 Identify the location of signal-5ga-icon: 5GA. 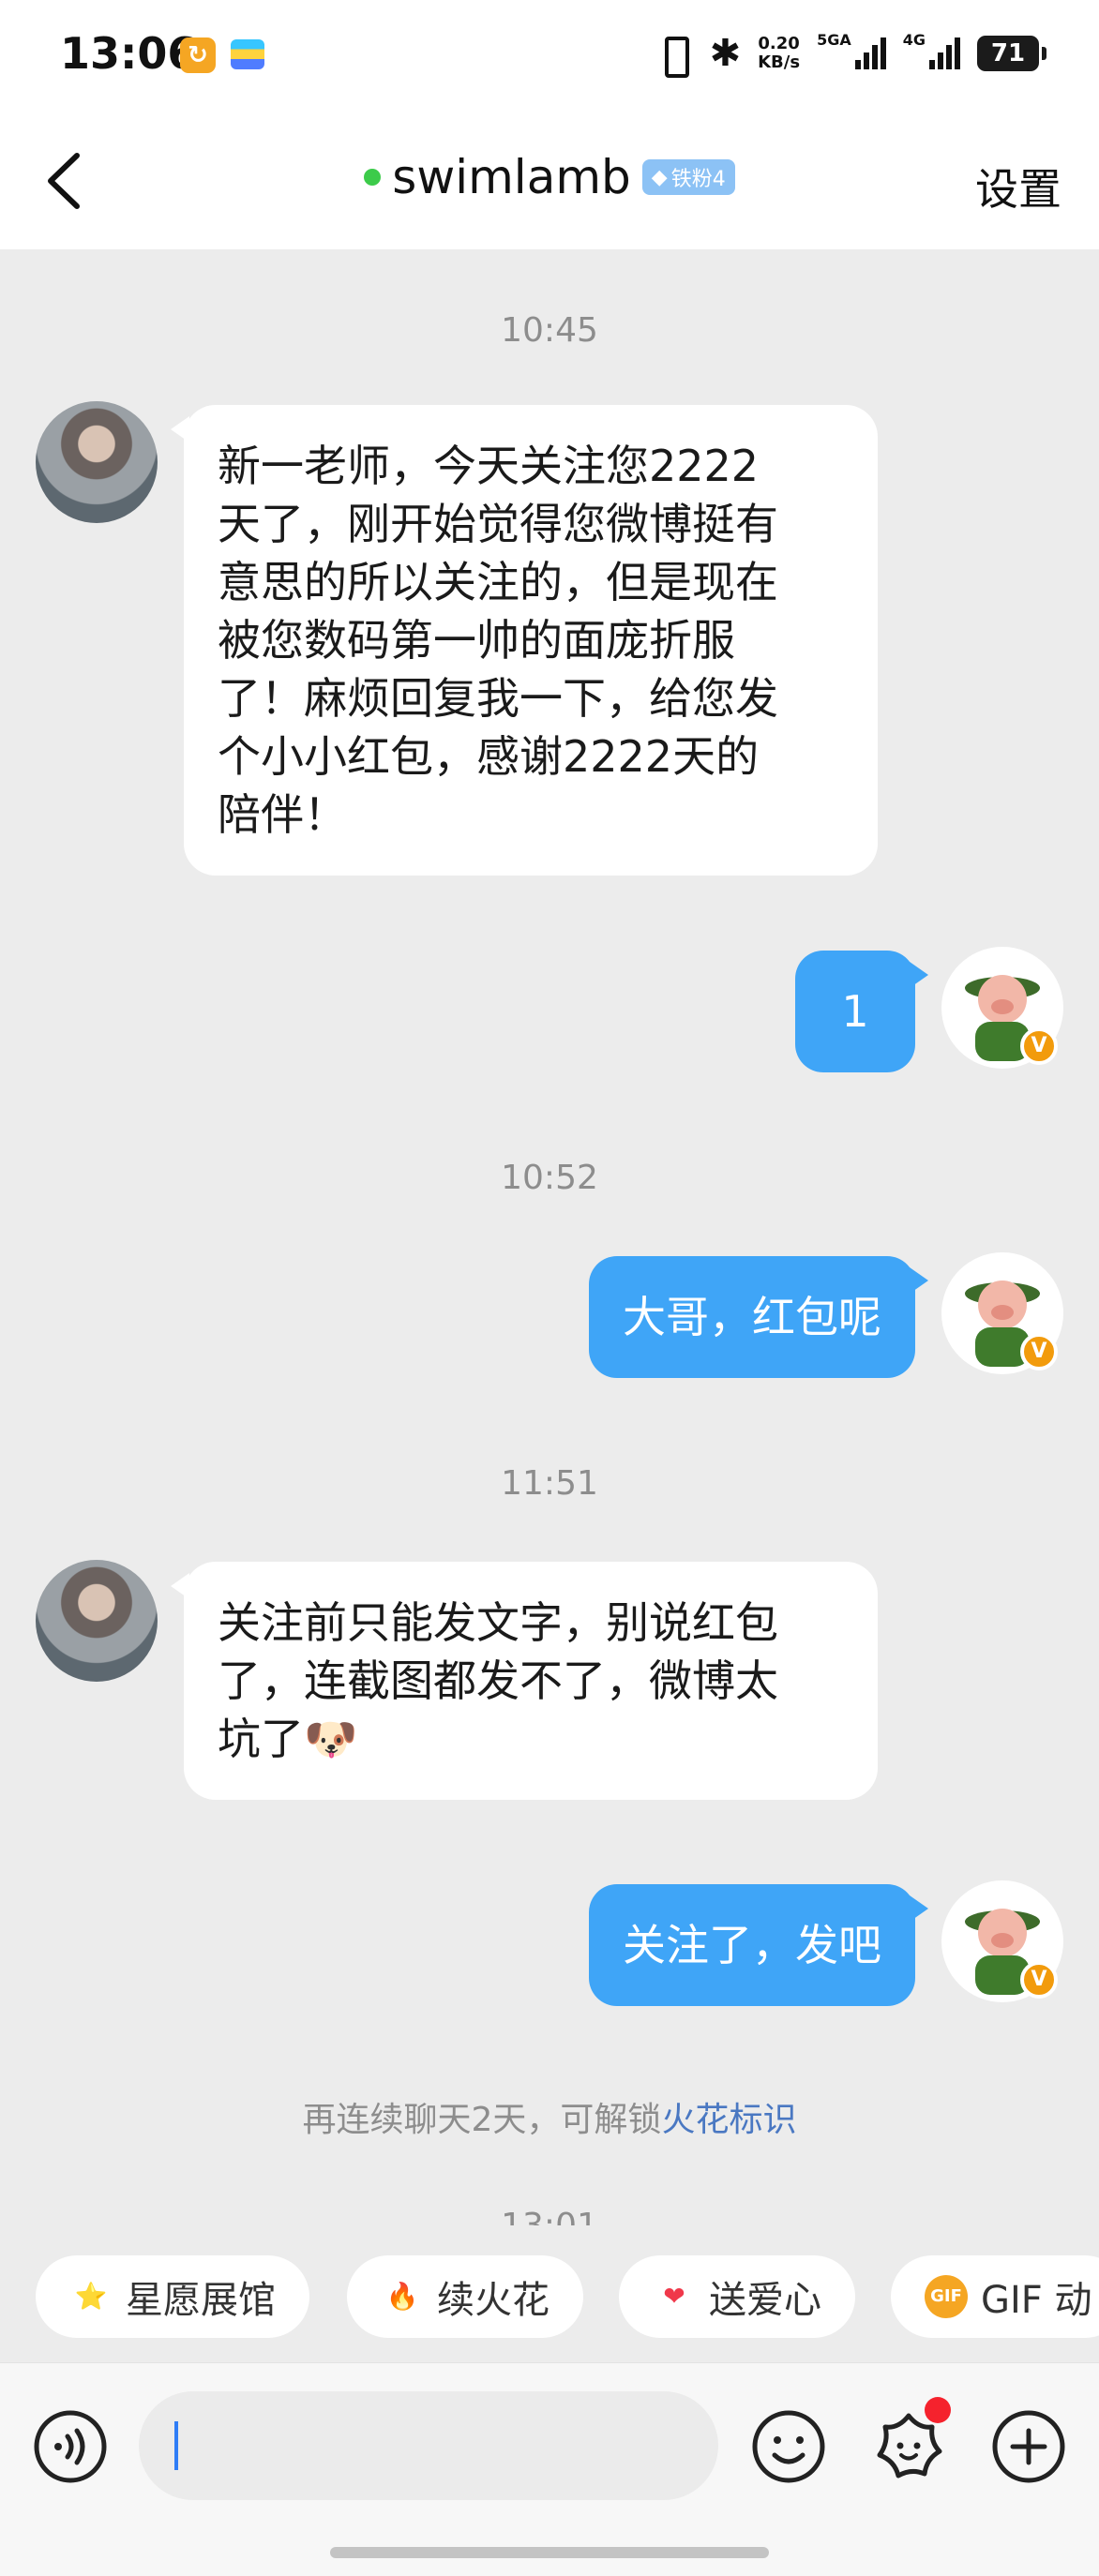
(851, 50).